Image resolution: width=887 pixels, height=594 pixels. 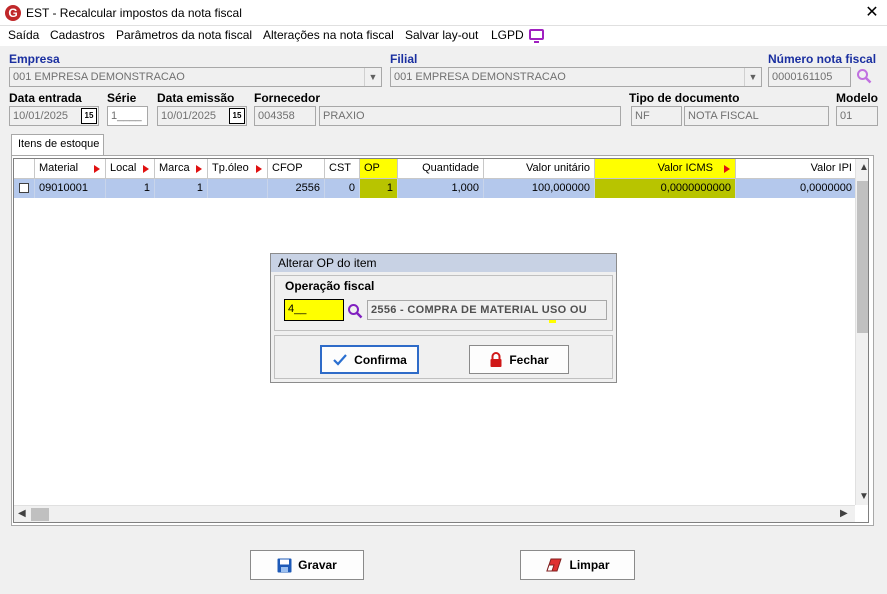 I want to click on modelo-label: Modelo, so click(x=857, y=98).